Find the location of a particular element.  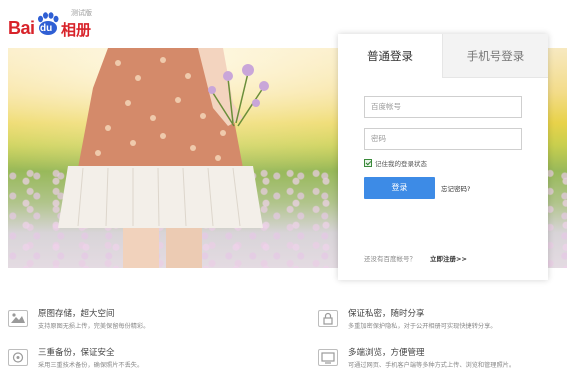

logo-bai-text: Bai is located at coordinates (21, 28).